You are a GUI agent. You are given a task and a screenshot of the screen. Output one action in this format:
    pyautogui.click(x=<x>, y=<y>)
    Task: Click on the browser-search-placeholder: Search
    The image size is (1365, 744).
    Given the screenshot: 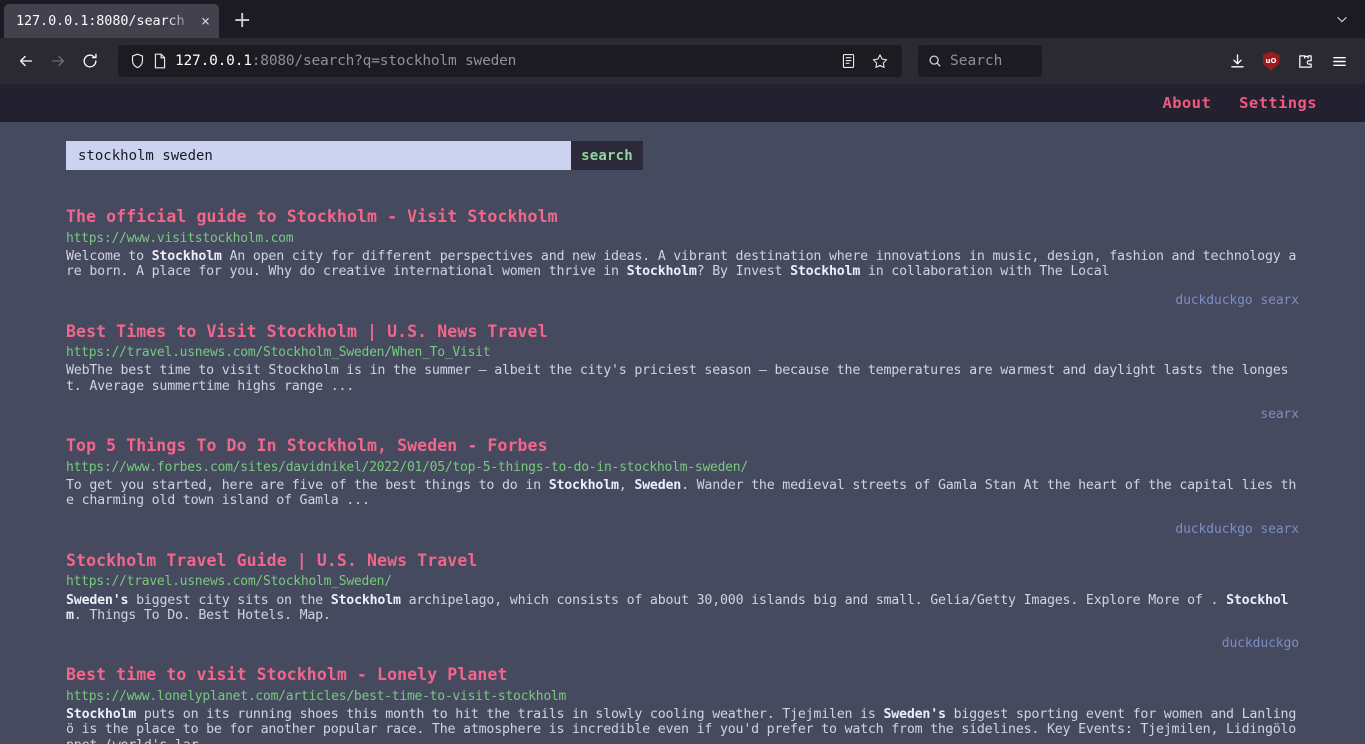 What is the action you would take?
    pyautogui.click(x=976, y=61)
    